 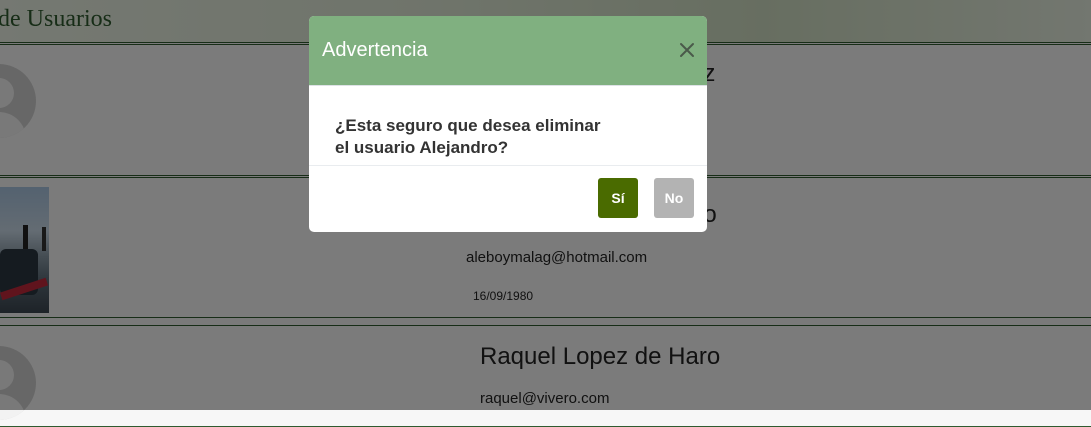 What do you see at coordinates (618, 198) in the screenshot?
I see `confirm-button: Sí` at bounding box center [618, 198].